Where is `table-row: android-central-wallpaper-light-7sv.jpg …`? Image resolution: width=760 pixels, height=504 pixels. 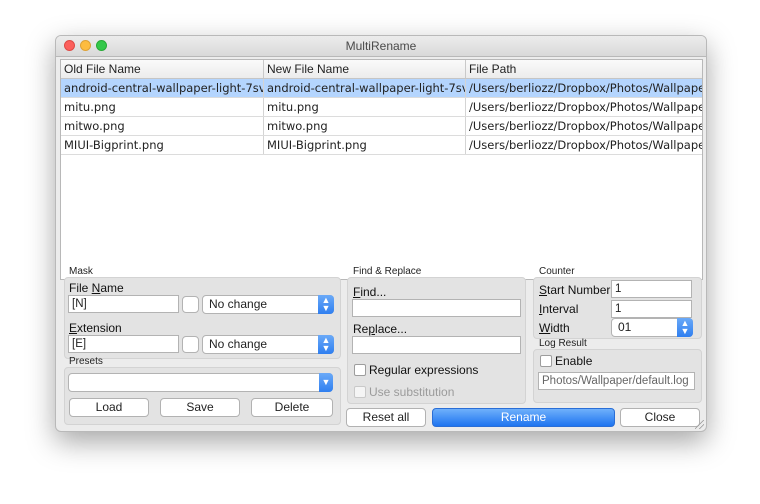 table-row: android-central-wallpaper-light-7sv.jpg … is located at coordinates (381, 88).